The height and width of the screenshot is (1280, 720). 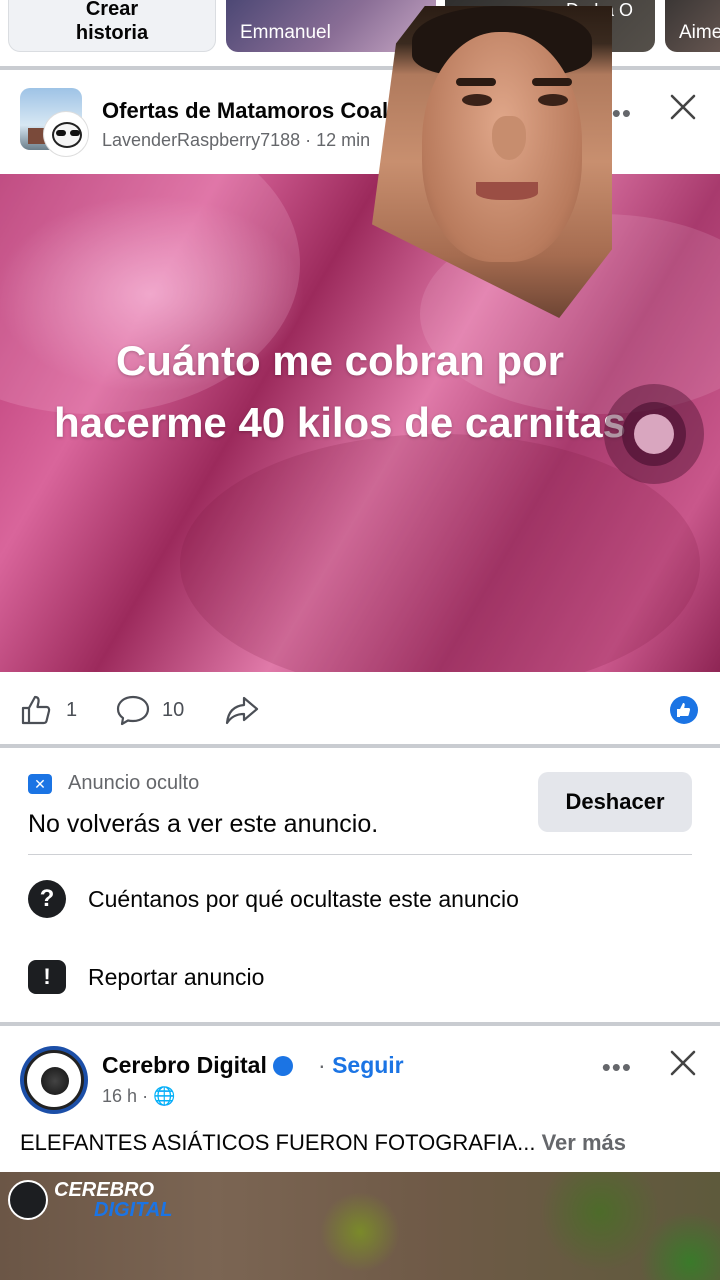 What do you see at coordinates (343, 140) in the screenshot?
I see `post-time: 12 min` at bounding box center [343, 140].